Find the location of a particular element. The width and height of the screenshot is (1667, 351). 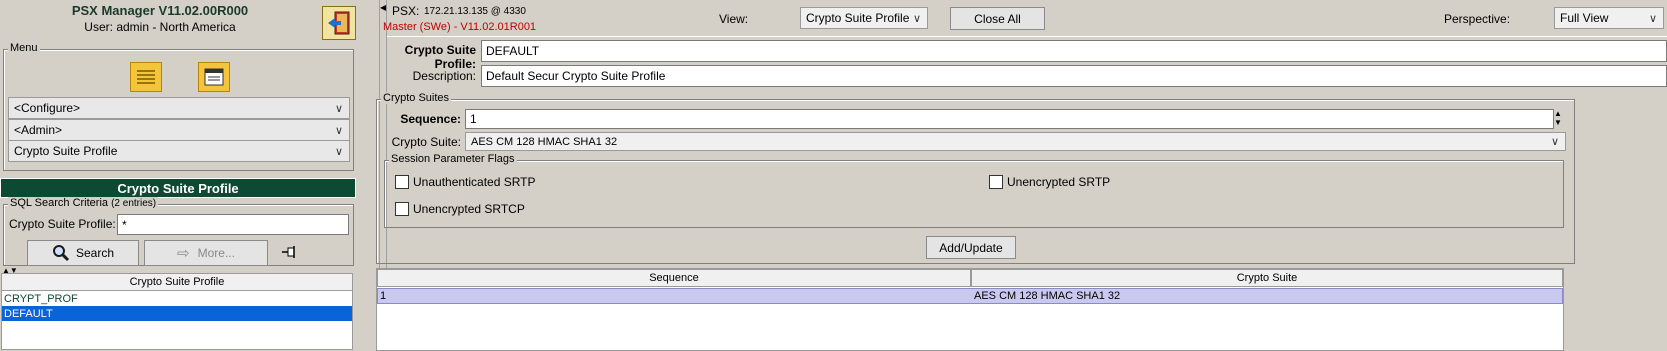

table-header-sequence: Sequence is located at coordinates (674, 278).